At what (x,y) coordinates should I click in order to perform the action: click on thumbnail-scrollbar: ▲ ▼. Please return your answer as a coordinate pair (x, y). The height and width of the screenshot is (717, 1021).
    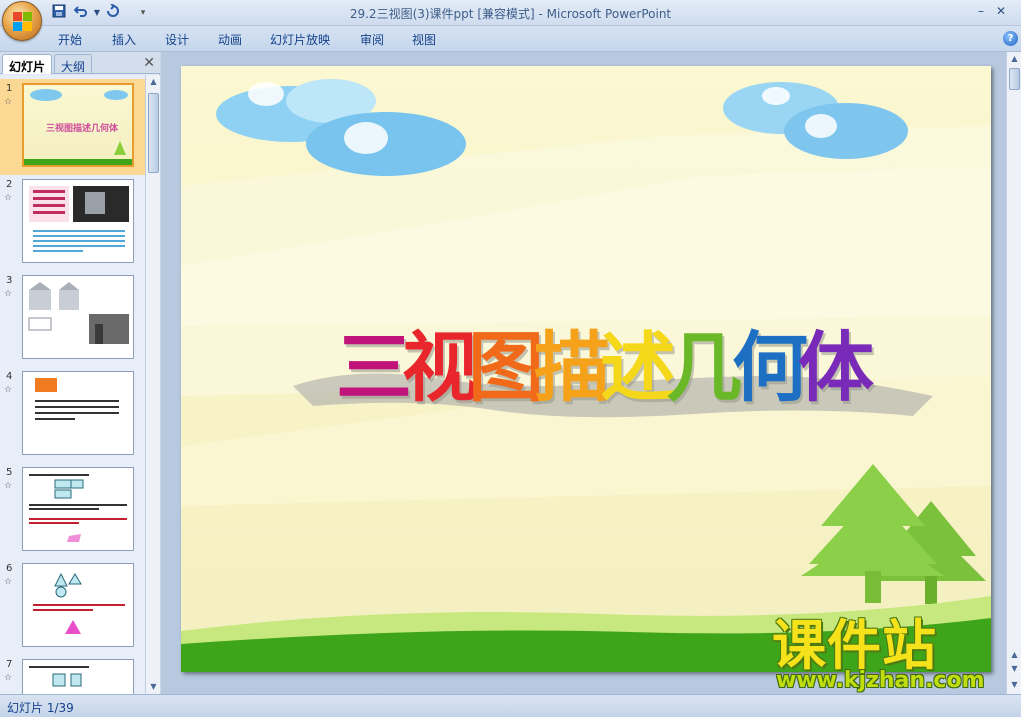
    Looking at the image, I should click on (152, 384).